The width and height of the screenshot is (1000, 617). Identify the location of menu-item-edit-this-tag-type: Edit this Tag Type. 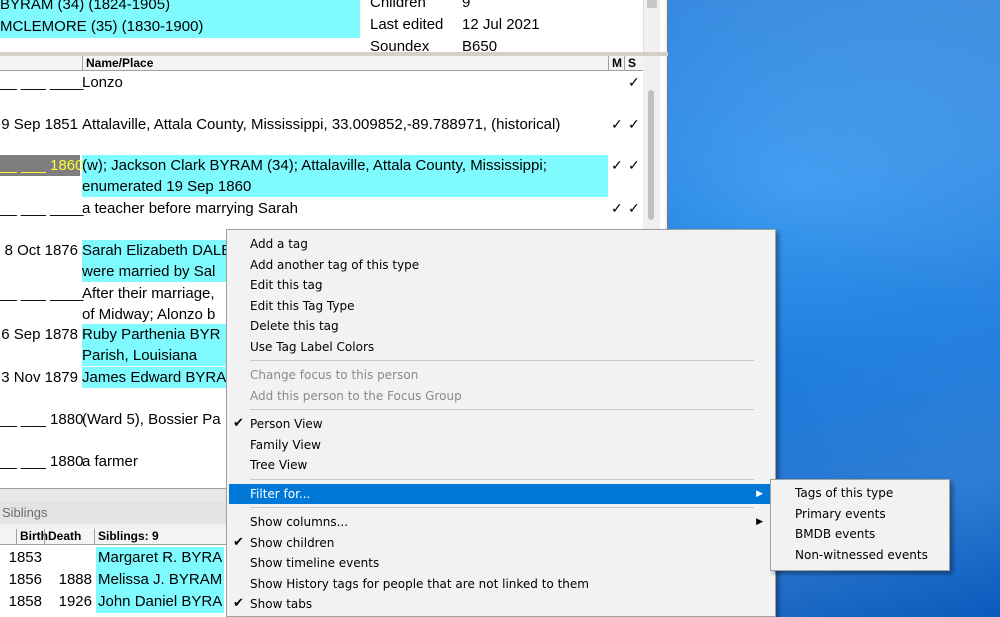
(501, 306).